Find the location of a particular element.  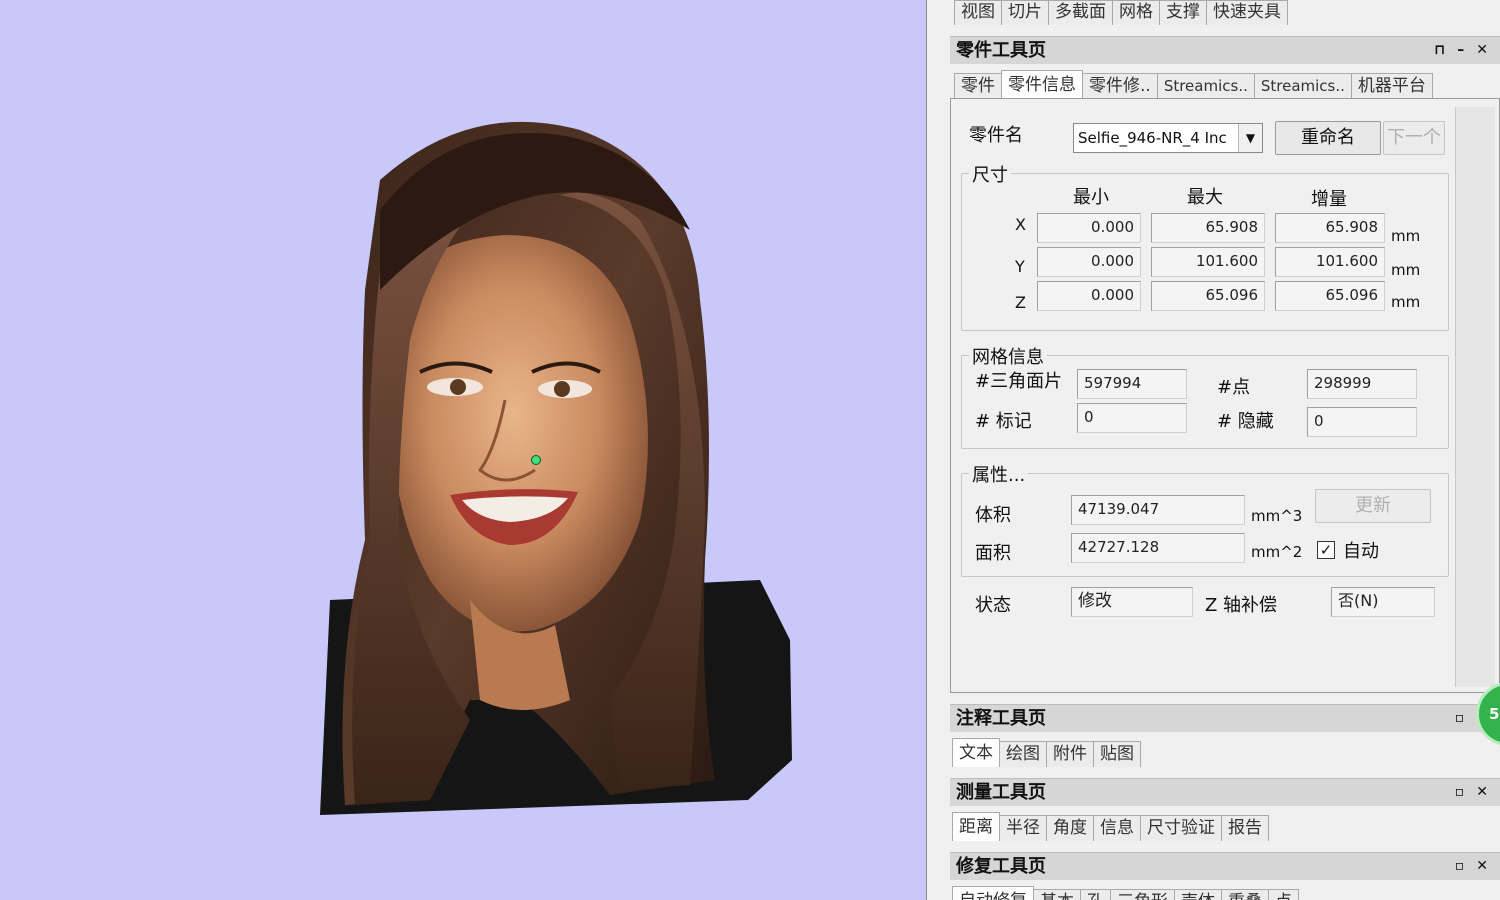

minimize-icon: – is located at coordinates (1460, 50).